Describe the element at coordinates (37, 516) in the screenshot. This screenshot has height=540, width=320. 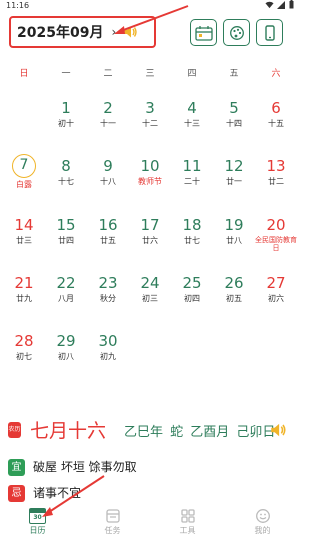
I see `calendar-30-icon: 30` at that location.